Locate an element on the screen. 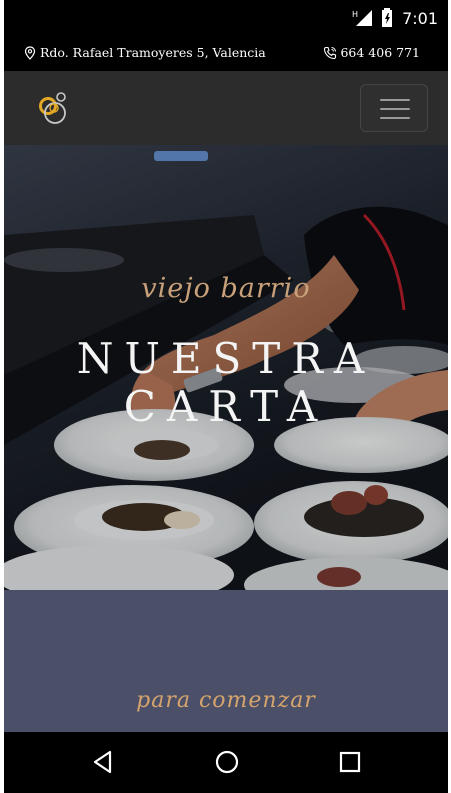  page-title: NUESTRA CARTA is located at coordinates (226, 383).